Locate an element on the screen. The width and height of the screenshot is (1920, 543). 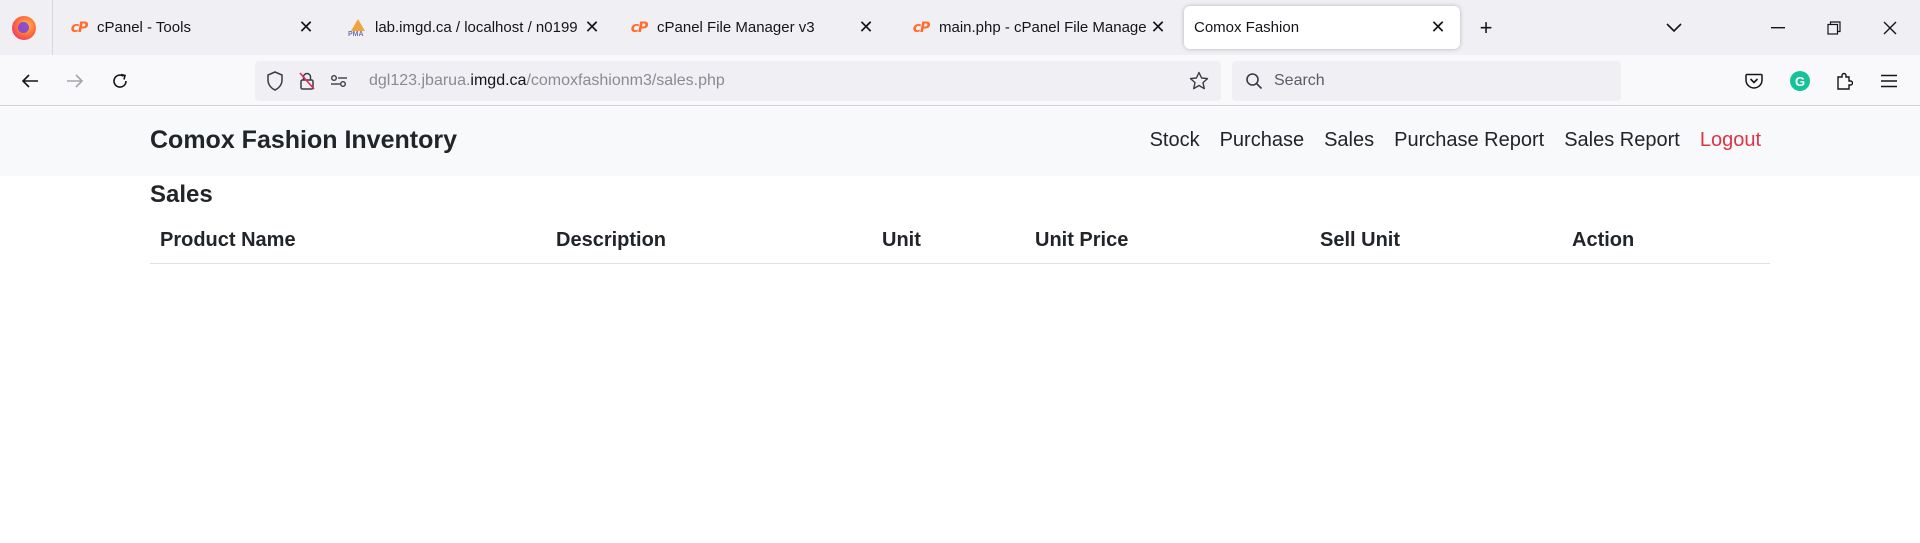
tab-main-php: cP main.php - cPanel File Manager ✕ is located at coordinates (1035, 27).